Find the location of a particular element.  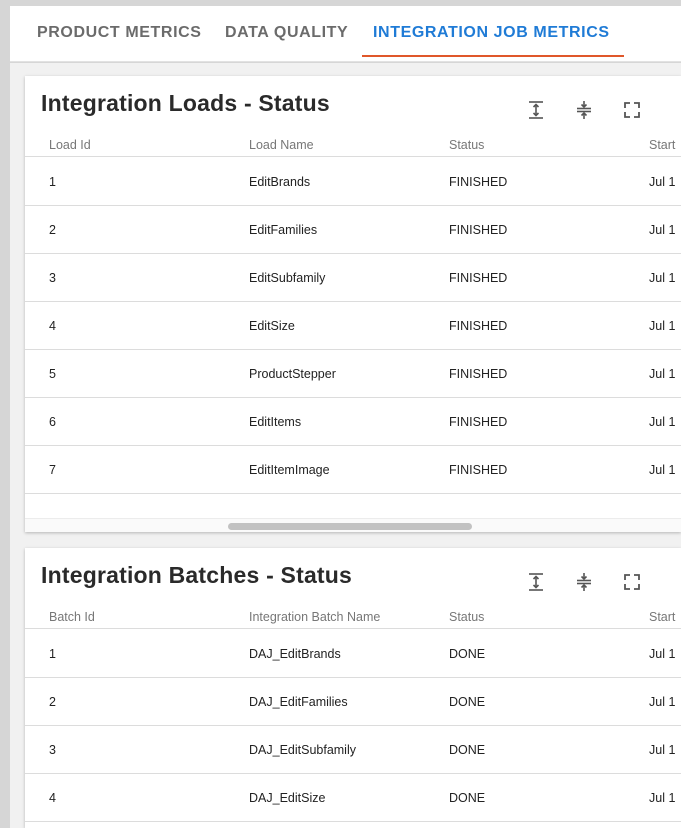

name-cell: EditItems is located at coordinates (275, 422).